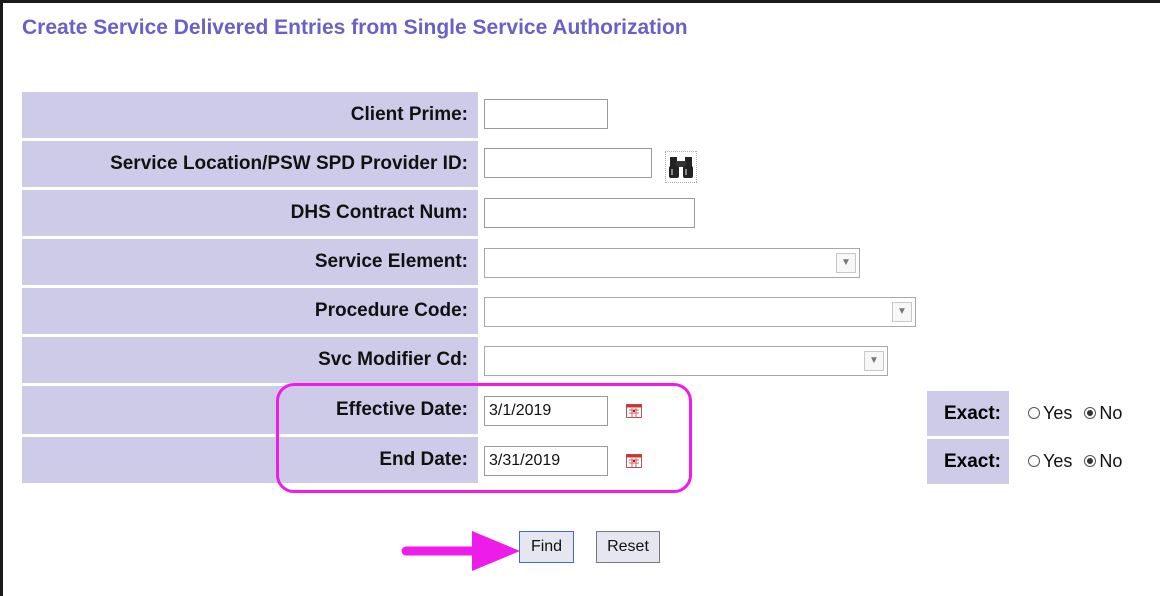  I want to click on end-exact-yes-radio, so click(1034, 461).